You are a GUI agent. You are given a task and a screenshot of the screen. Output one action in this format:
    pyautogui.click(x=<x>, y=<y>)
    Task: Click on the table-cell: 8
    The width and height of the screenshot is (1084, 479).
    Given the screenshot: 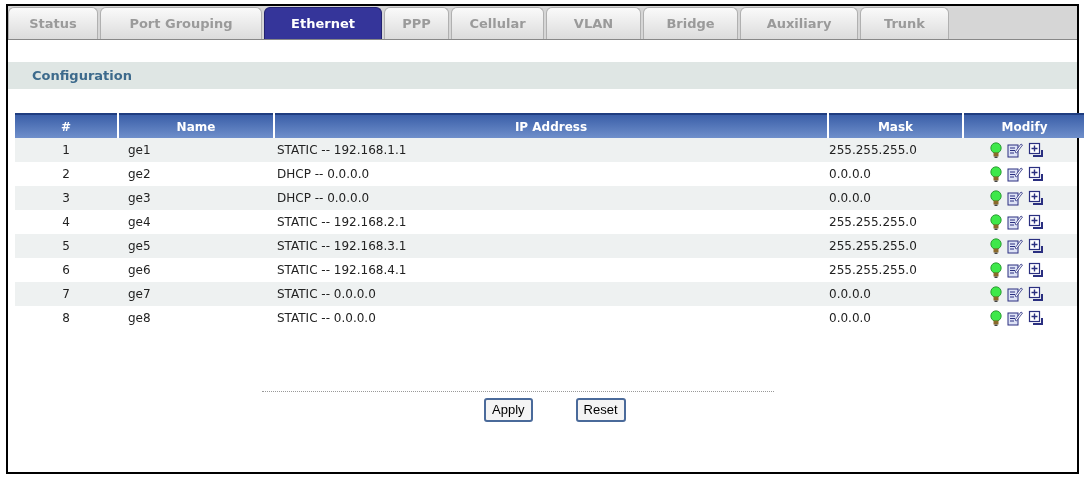 What is the action you would take?
    pyautogui.click(x=66, y=318)
    